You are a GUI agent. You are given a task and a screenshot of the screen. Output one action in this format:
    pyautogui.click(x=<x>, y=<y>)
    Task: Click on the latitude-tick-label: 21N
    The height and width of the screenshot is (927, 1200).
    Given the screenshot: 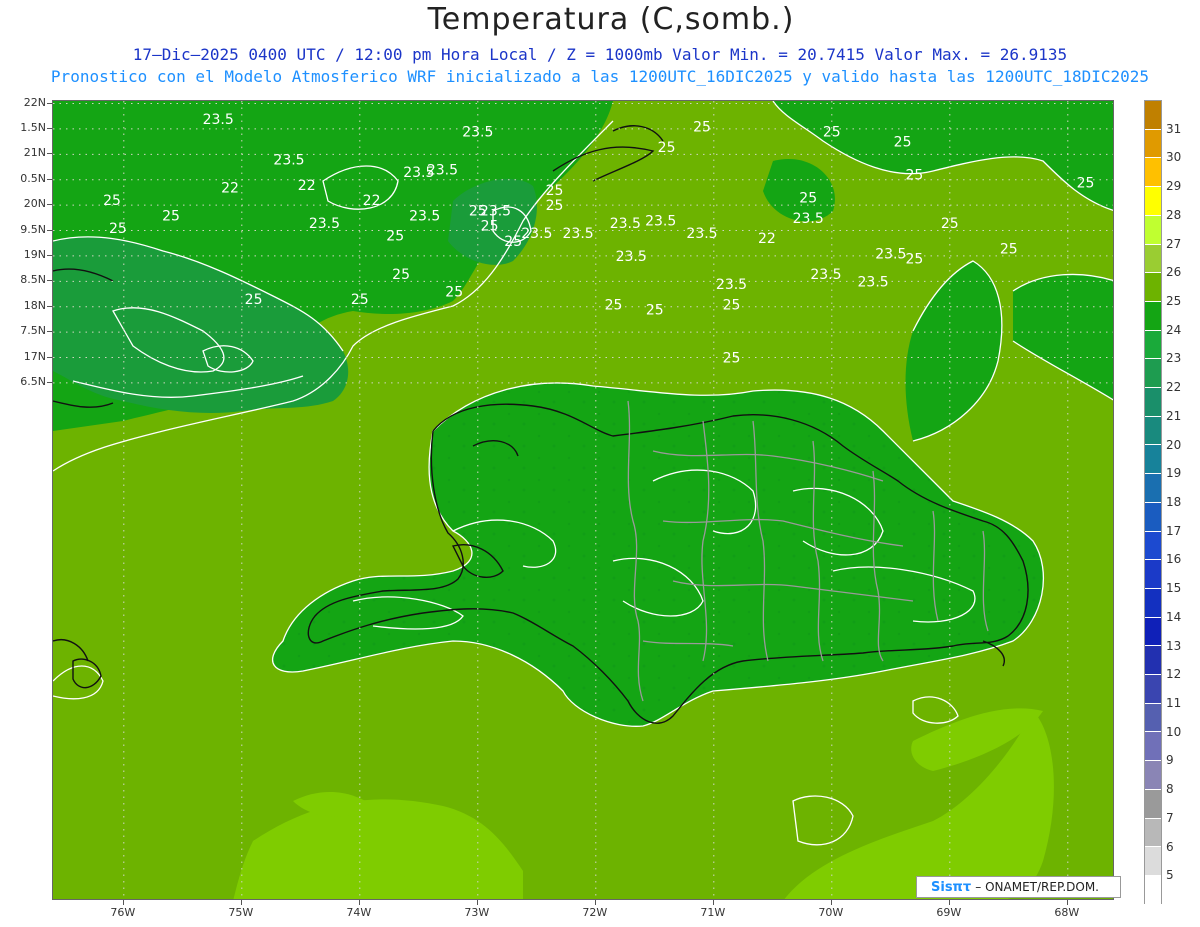 What is the action you would take?
    pyautogui.click(x=34, y=153)
    